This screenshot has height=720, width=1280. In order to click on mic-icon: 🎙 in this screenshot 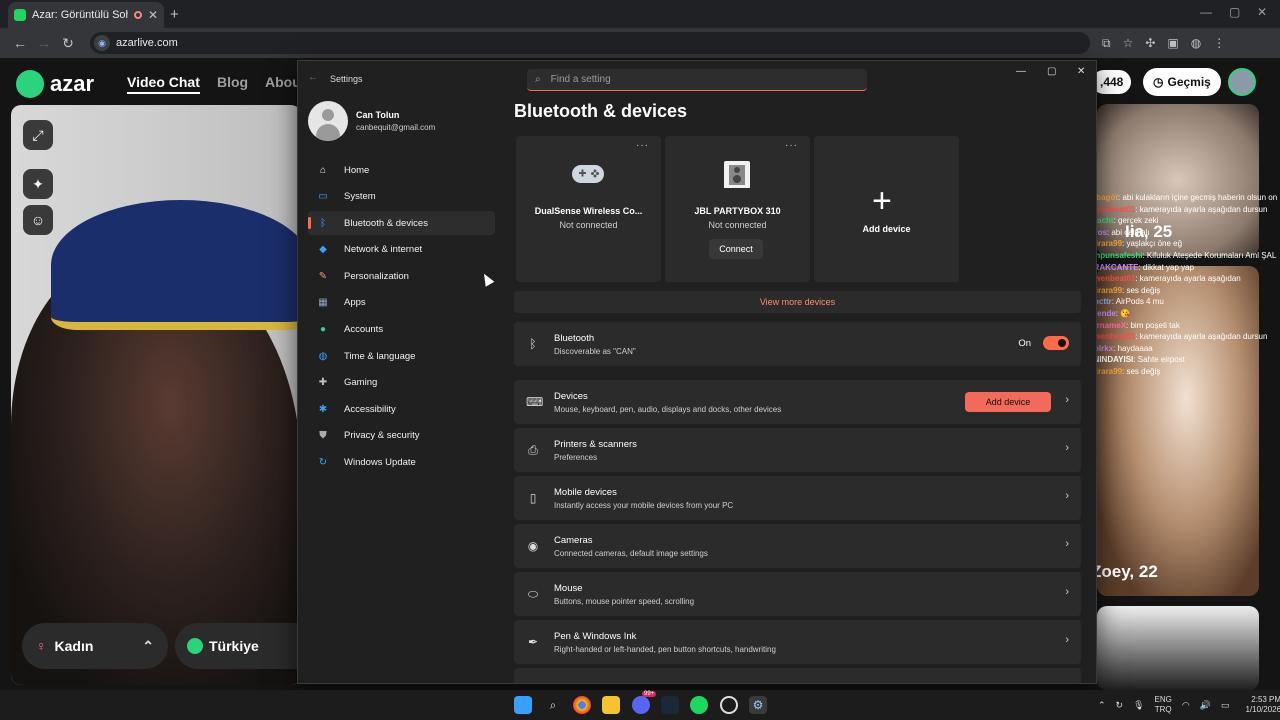, I will do `click(1138, 705)`.